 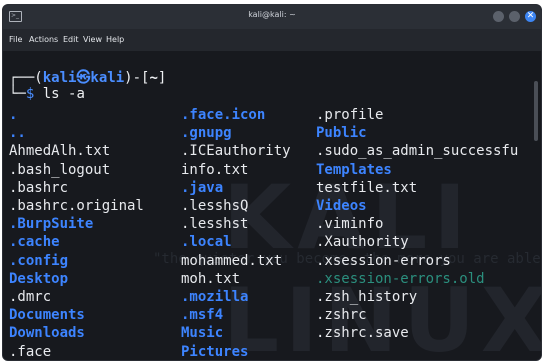 What do you see at coordinates (272, 14) in the screenshot?
I see `window-title: kali@kali: ~` at bounding box center [272, 14].